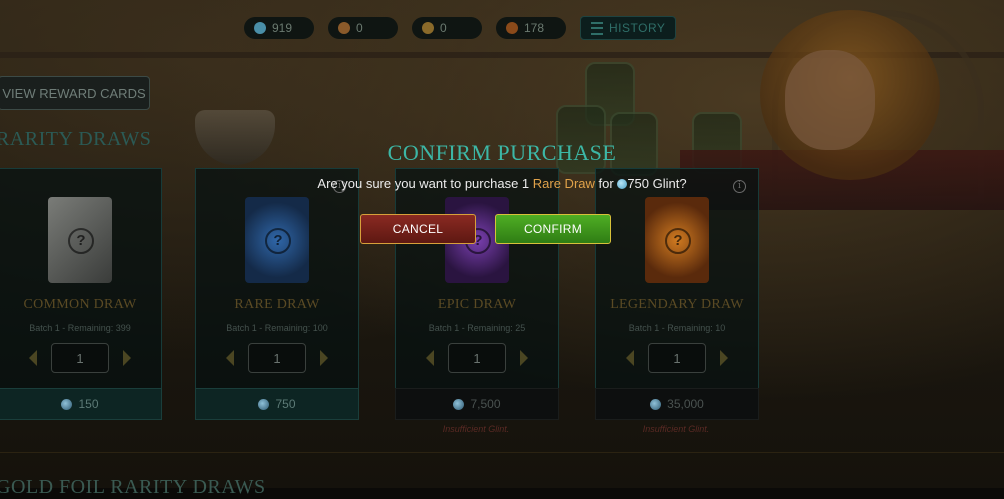 This screenshot has height=499, width=1004. What do you see at coordinates (344, 28) in the screenshot?
I see `potion-icon` at bounding box center [344, 28].